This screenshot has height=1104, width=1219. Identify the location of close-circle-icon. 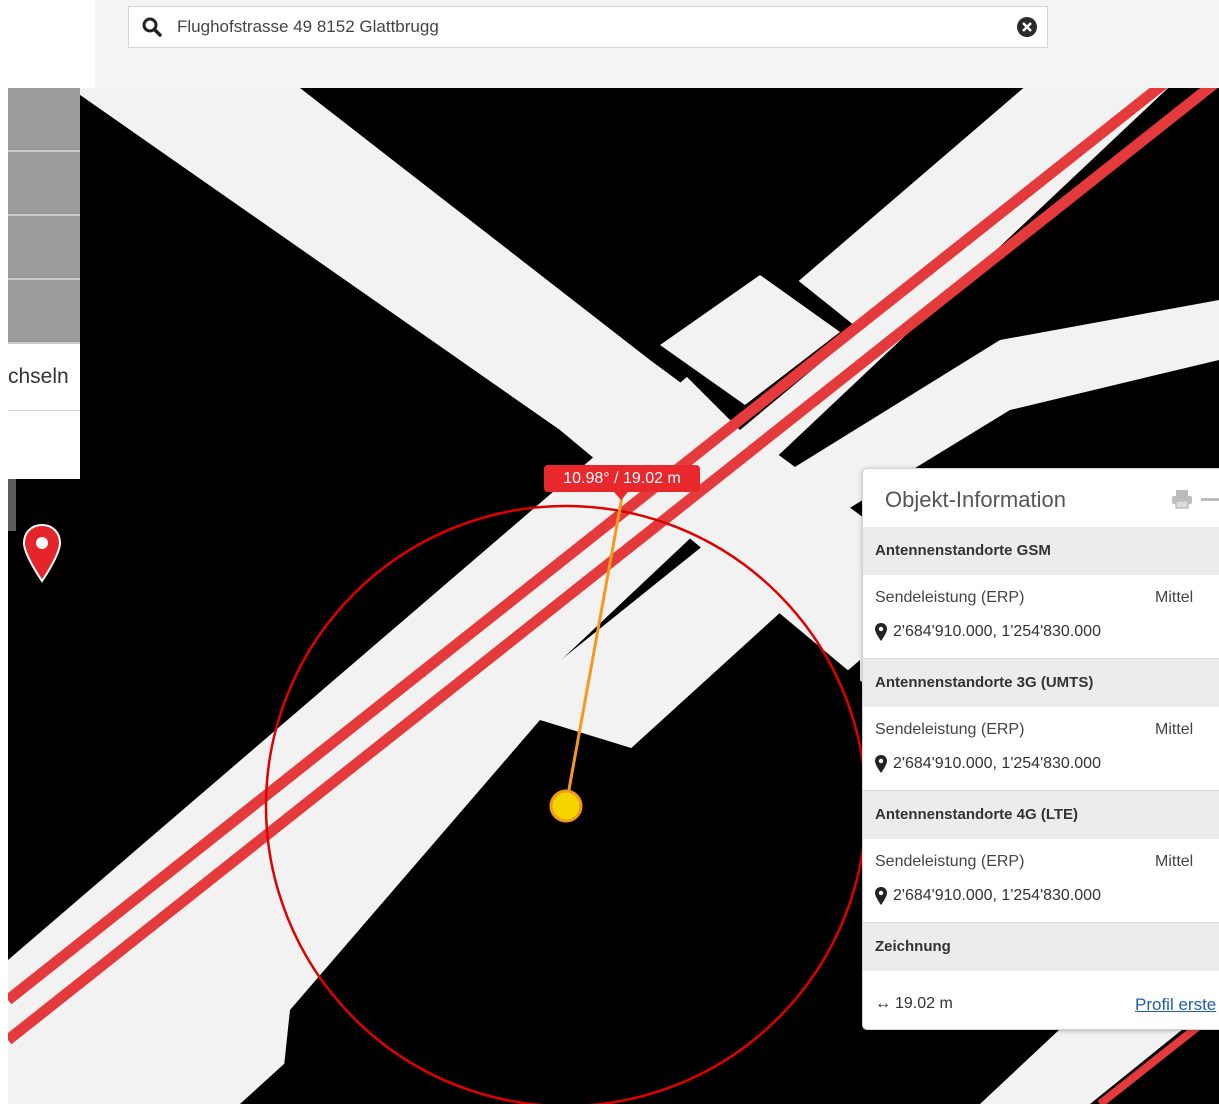
(1027, 27).